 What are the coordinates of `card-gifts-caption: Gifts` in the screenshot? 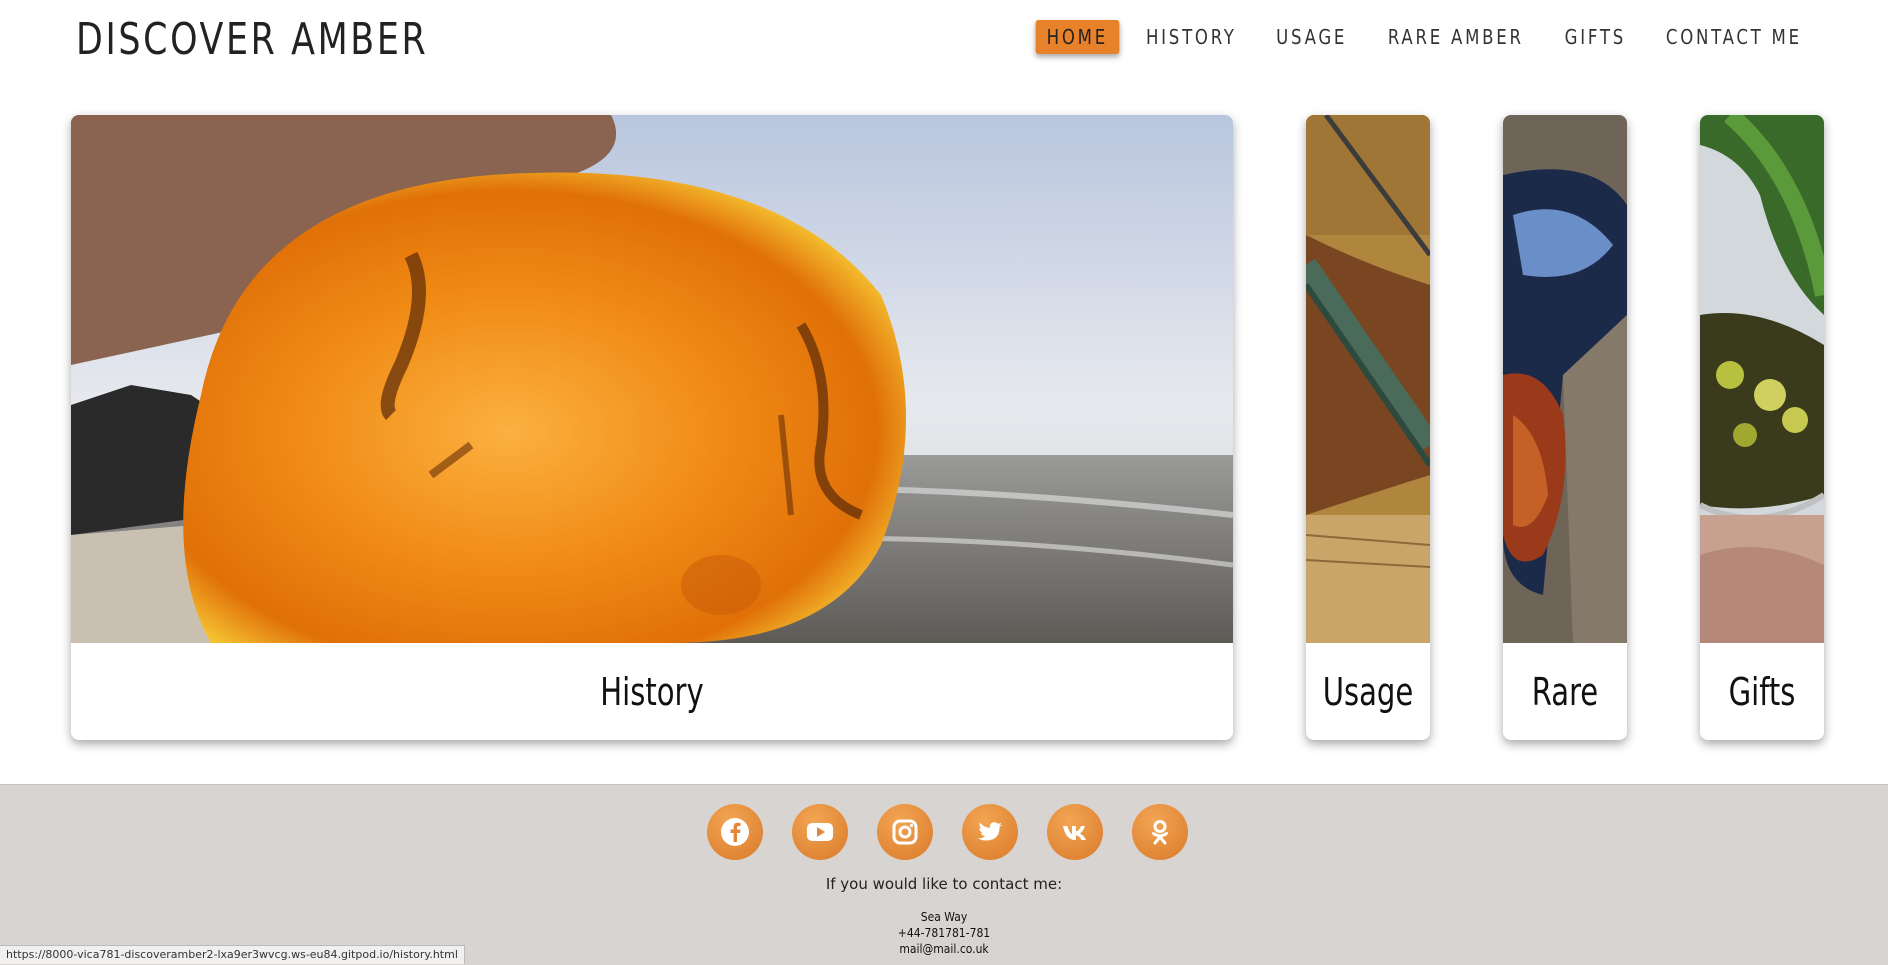 It's located at (1762, 691).